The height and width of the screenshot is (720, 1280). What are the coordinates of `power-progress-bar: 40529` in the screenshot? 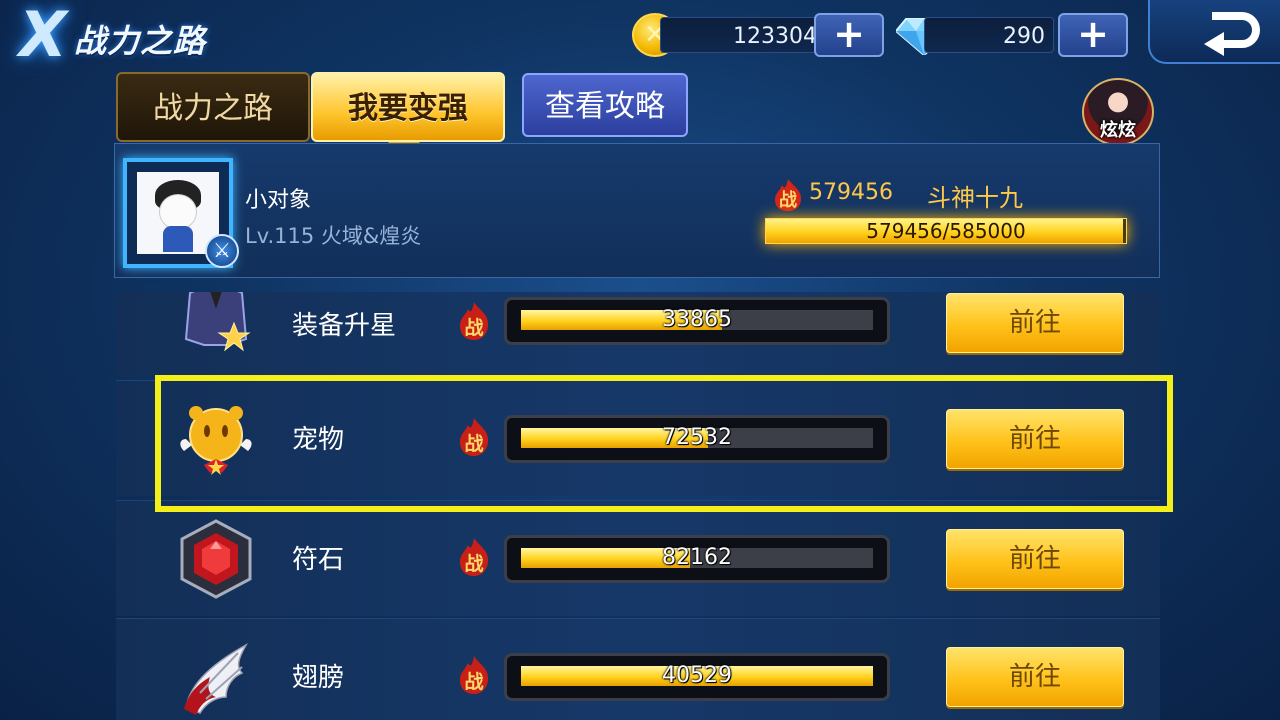 It's located at (697, 677).